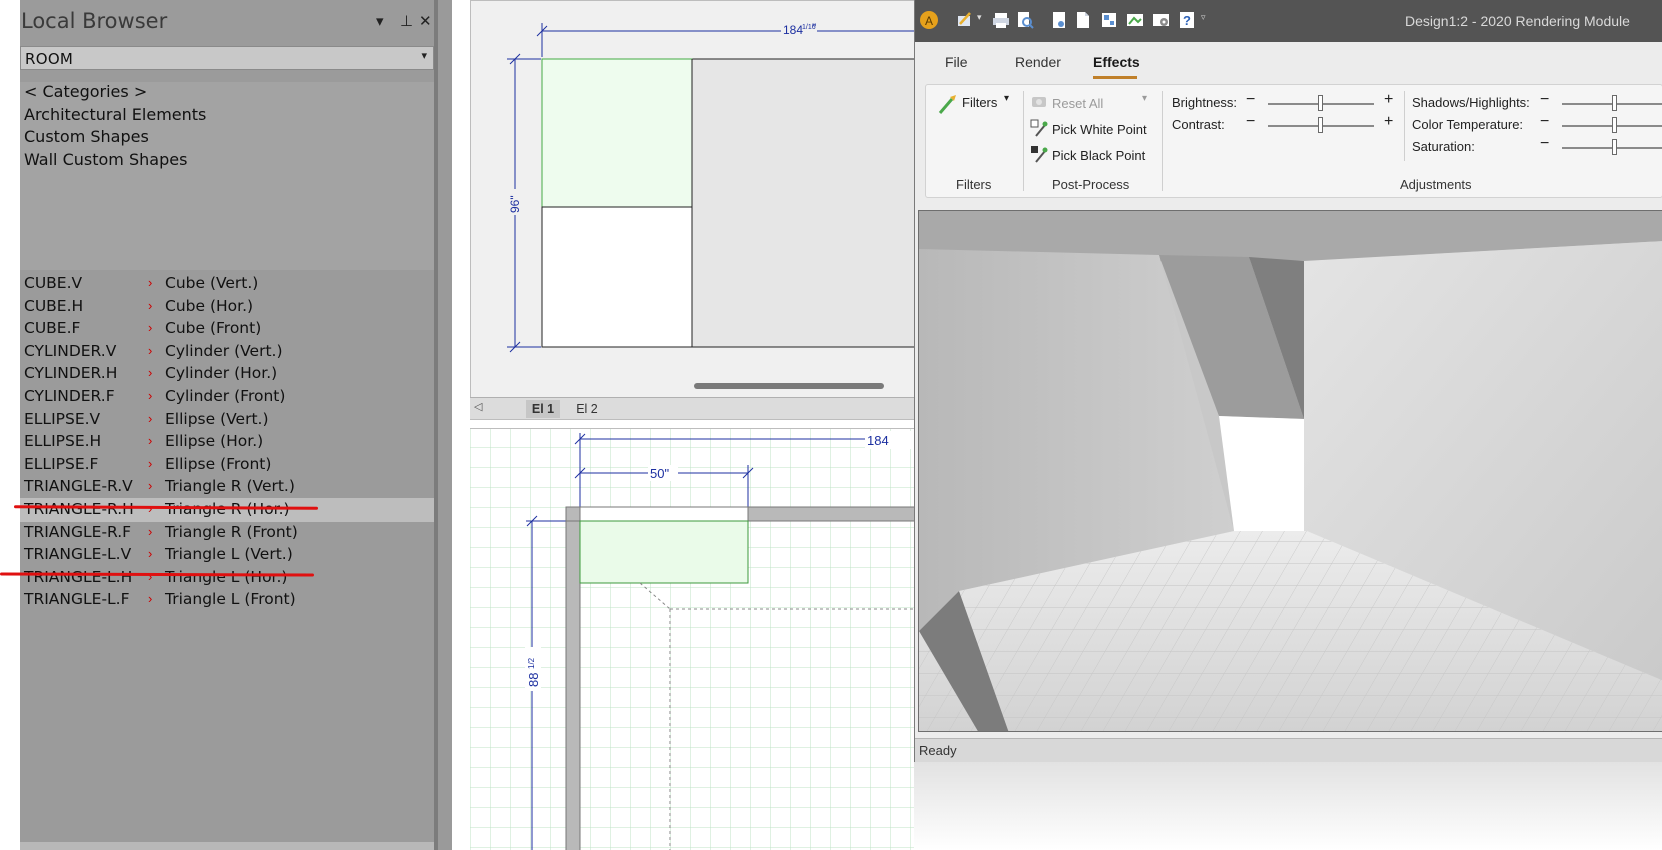 The width and height of the screenshot is (1662, 850). I want to click on item-description: Ellipse (Front), so click(218, 463).